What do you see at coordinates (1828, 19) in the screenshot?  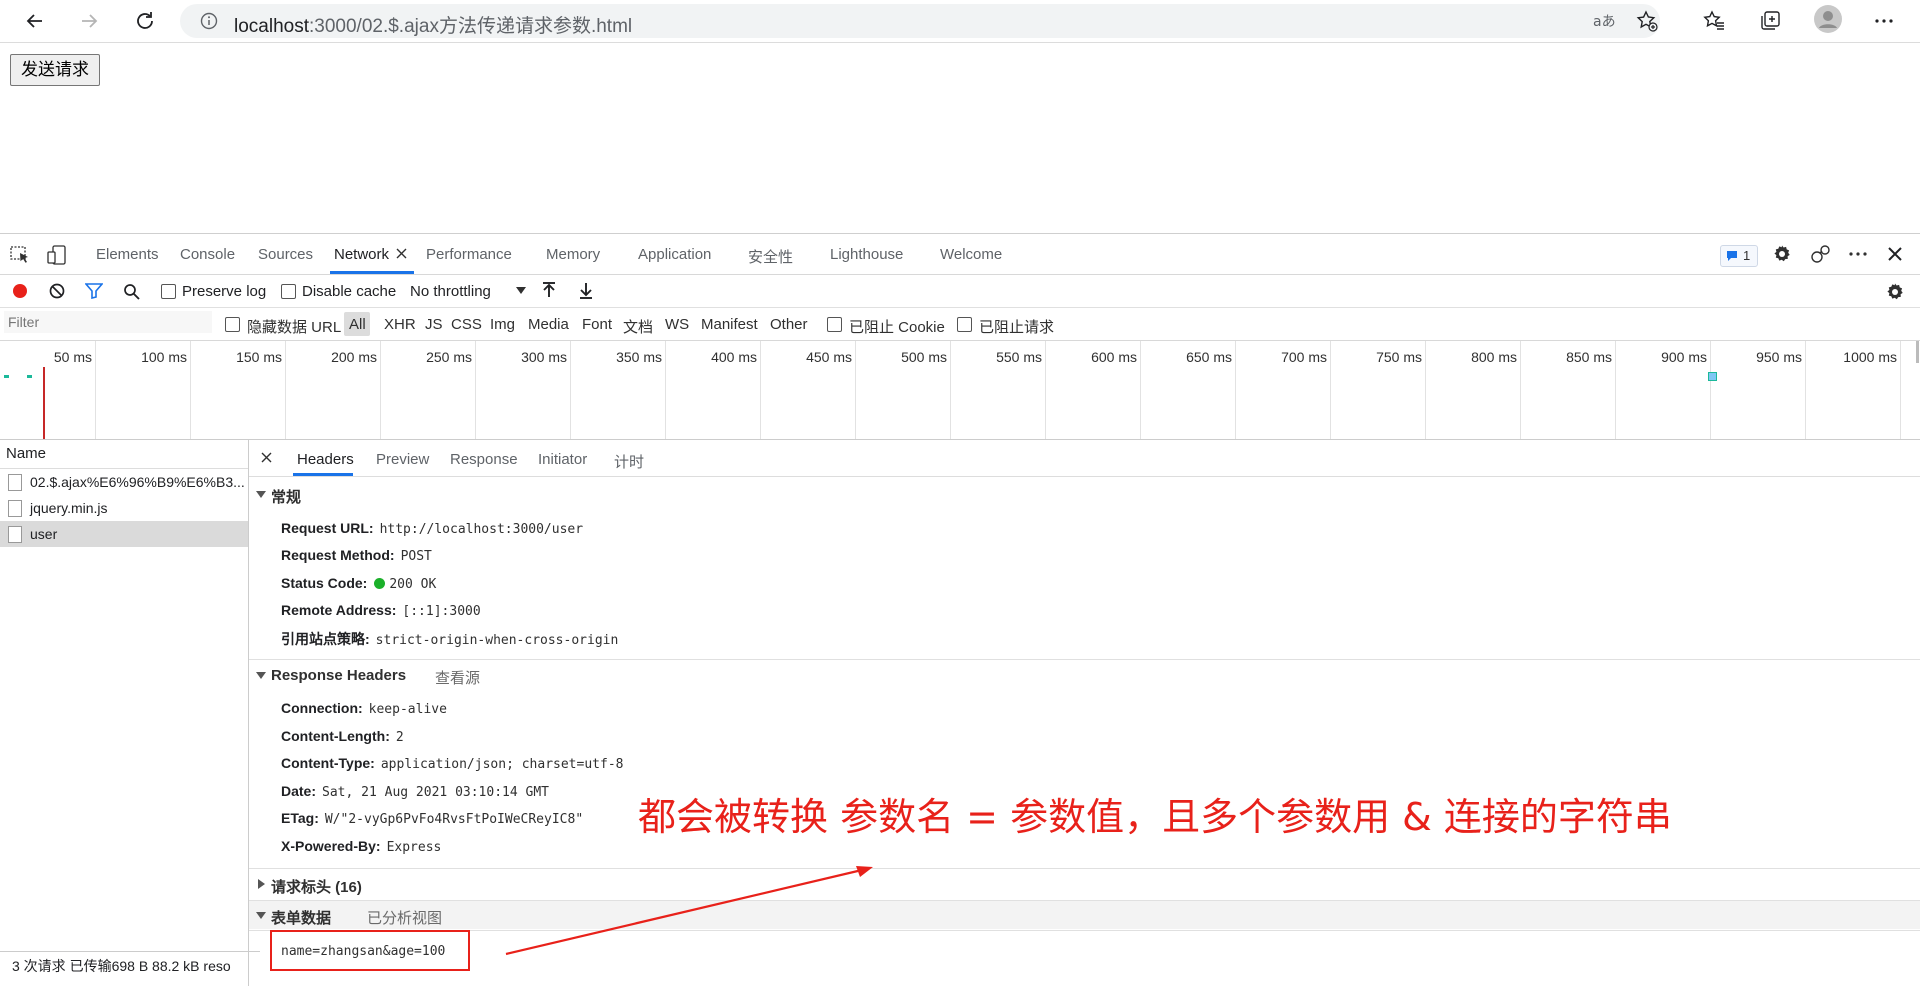 I see `profile-avatar` at bounding box center [1828, 19].